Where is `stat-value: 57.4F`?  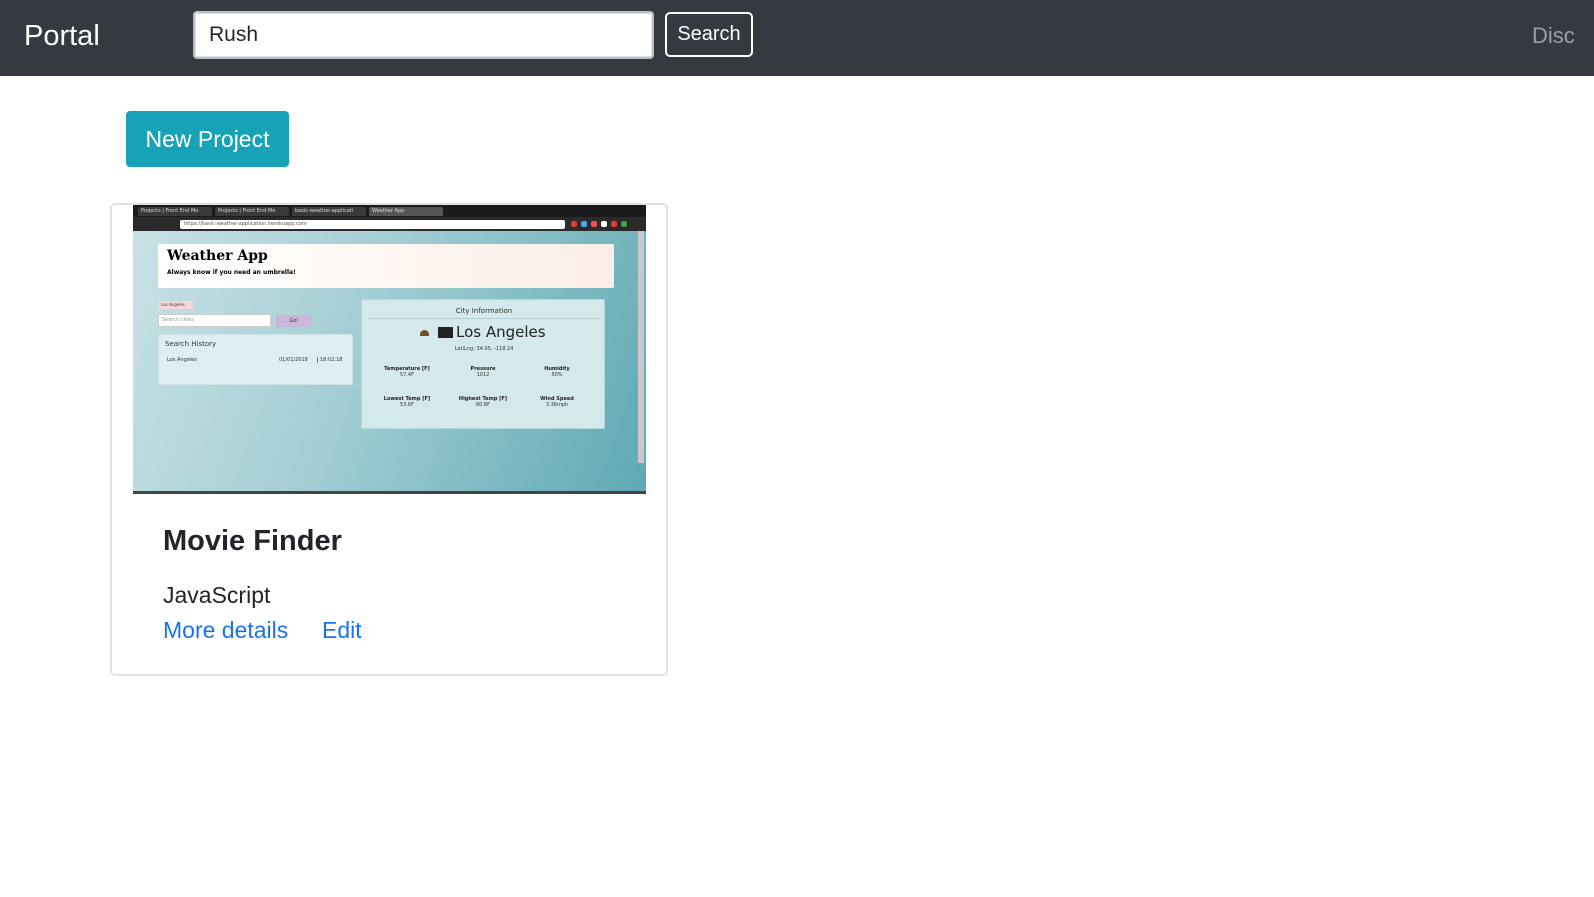
stat-value: 57.4F is located at coordinates (406, 375).